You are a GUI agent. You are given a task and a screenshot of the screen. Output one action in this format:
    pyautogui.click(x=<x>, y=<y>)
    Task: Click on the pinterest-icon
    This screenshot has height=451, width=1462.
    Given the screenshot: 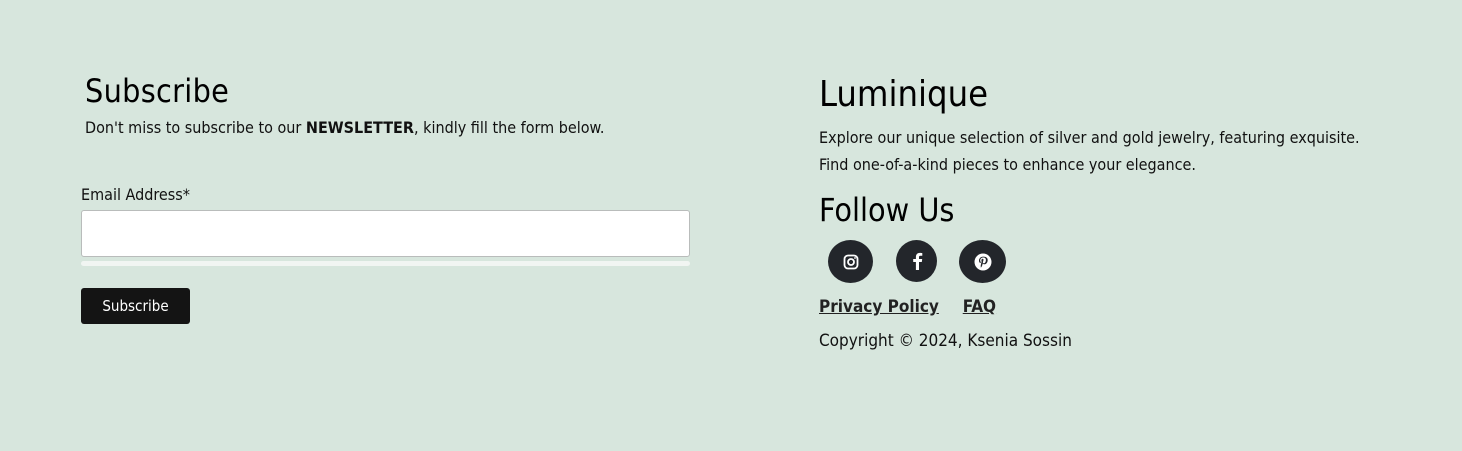 What is the action you would take?
    pyautogui.click(x=982, y=261)
    